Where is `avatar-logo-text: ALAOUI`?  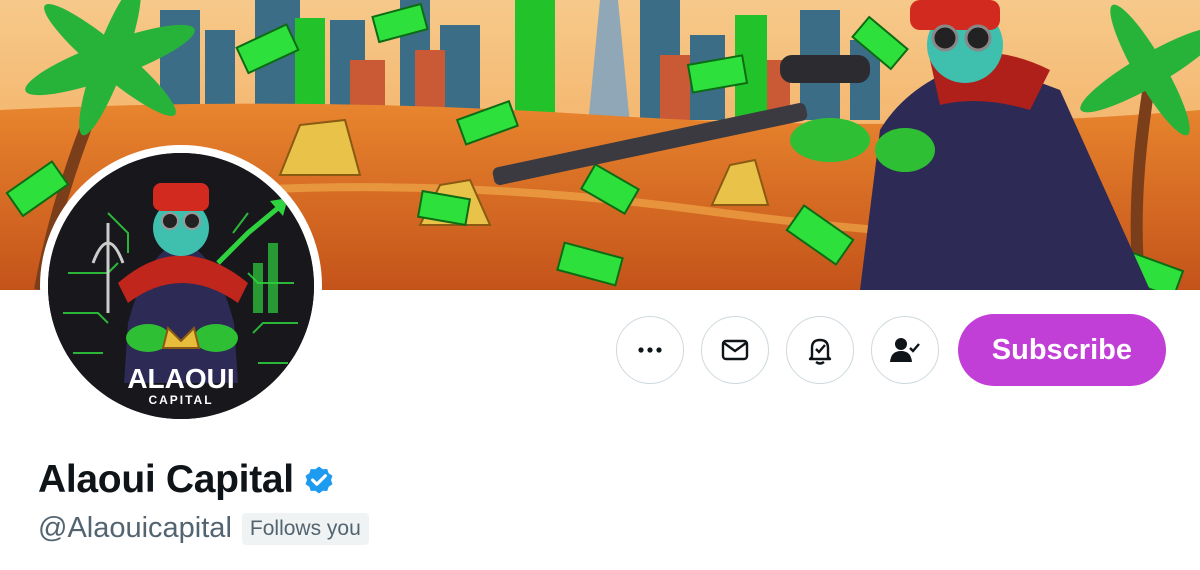 avatar-logo-text: ALAOUI is located at coordinates (180, 378).